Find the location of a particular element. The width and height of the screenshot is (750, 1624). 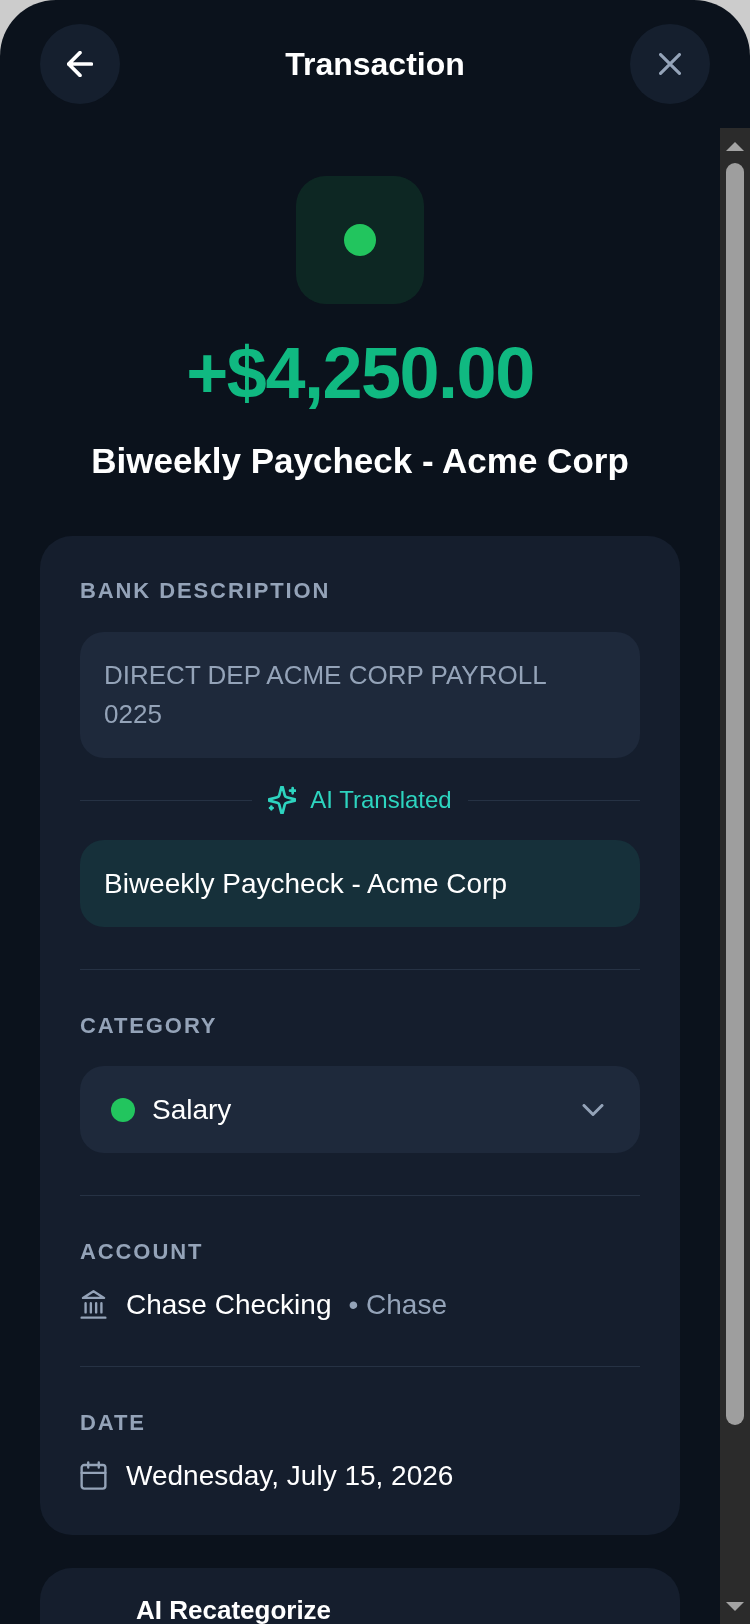

translated-description-field: Biweekly Paycheck - Acme Corp is located at coordinates (360, 883).